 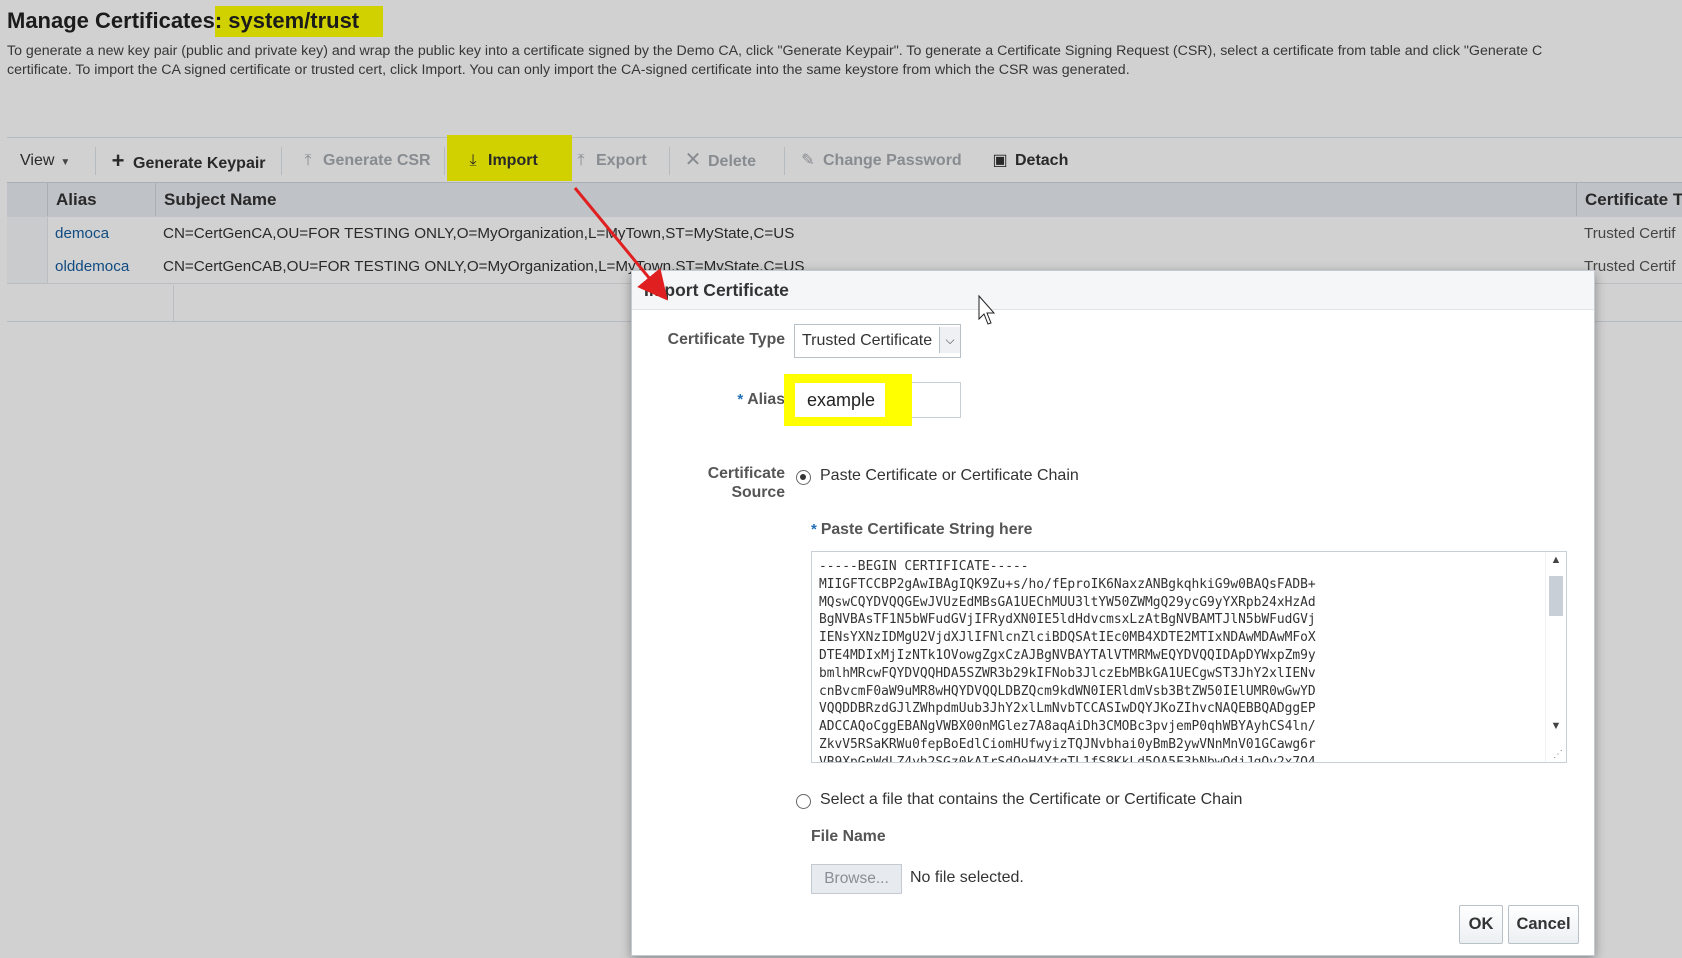 I want to click on alias-label-wrap: * Alias, so click(x=708, y=400).